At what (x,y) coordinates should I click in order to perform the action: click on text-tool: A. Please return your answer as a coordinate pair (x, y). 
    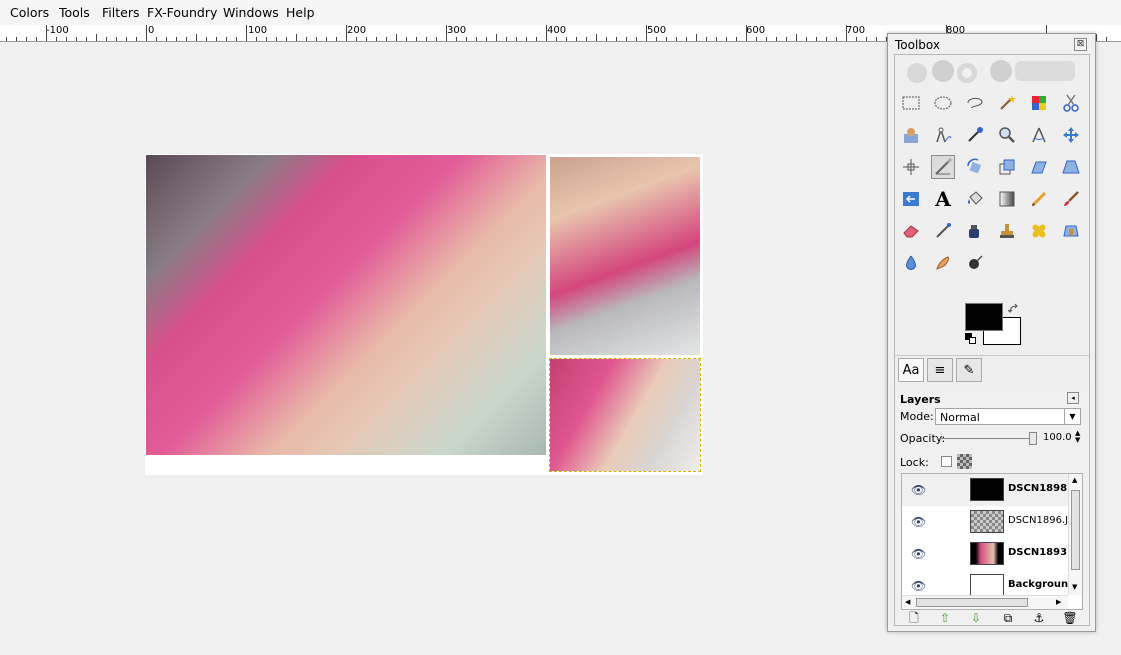
    Looking at the image, I should click on (943, 199).